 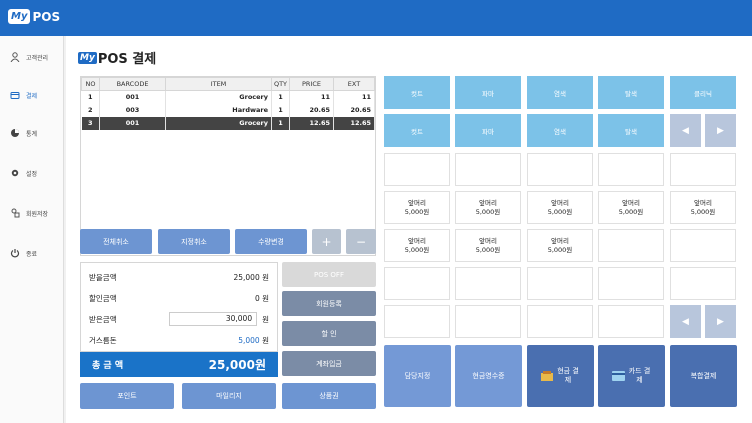 I want to click on assign-staff-button: 담당지정, so click(x=417, y=376).